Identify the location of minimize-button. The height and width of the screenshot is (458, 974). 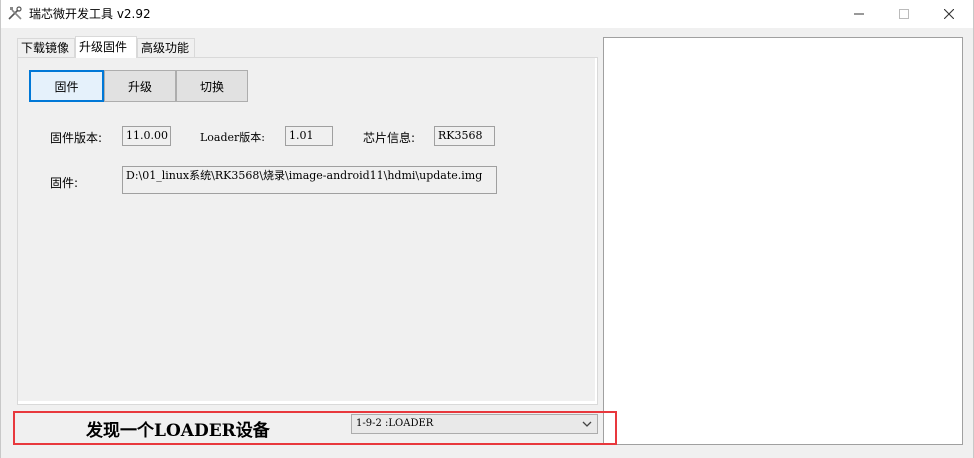
(859, 14).